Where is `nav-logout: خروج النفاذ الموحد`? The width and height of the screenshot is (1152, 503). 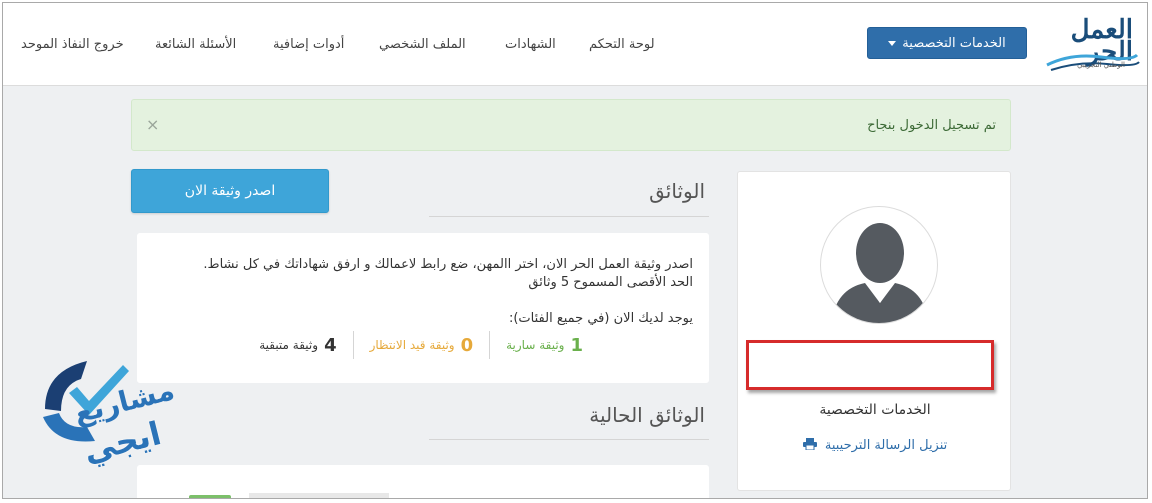 nav-logout: خروج النفاذ الموحد is located at coordinates (72, 44).